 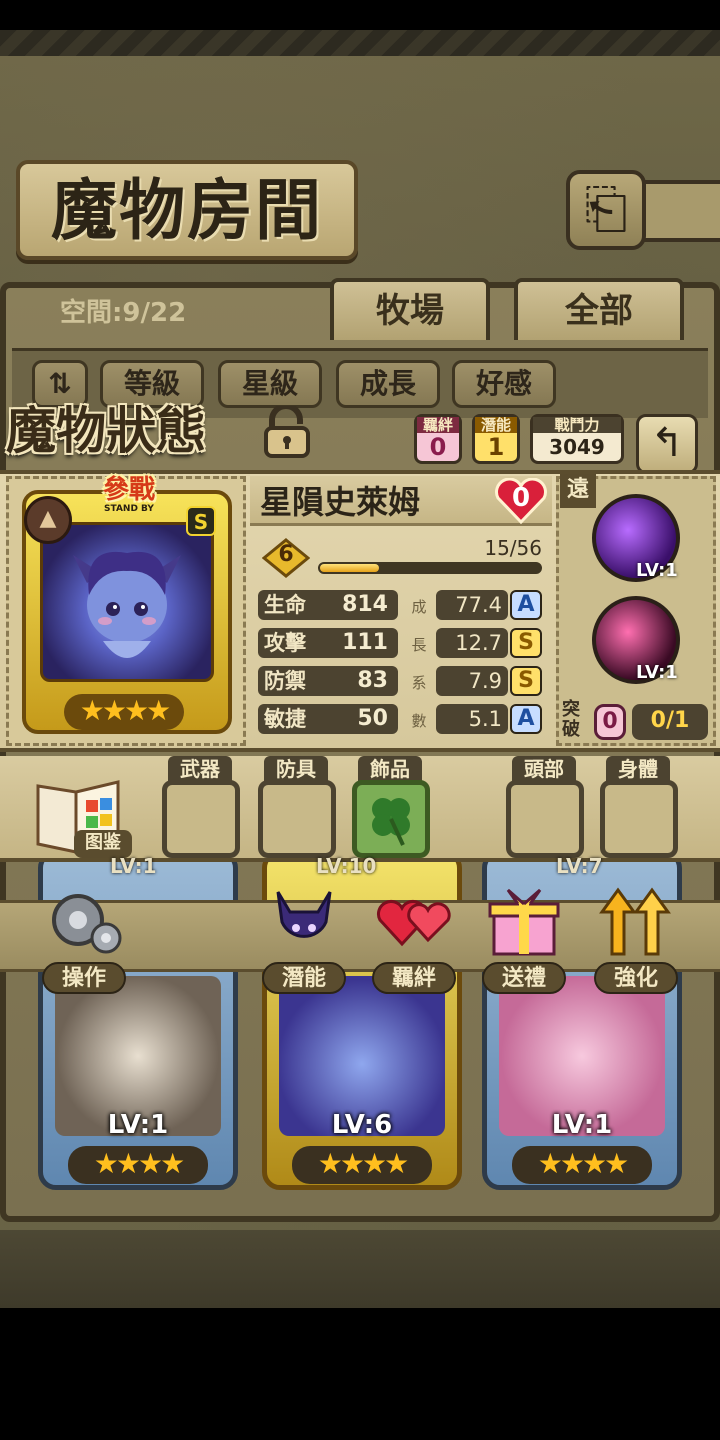 I want to click on close-status-button: ↰, so click(x=667, y=444).